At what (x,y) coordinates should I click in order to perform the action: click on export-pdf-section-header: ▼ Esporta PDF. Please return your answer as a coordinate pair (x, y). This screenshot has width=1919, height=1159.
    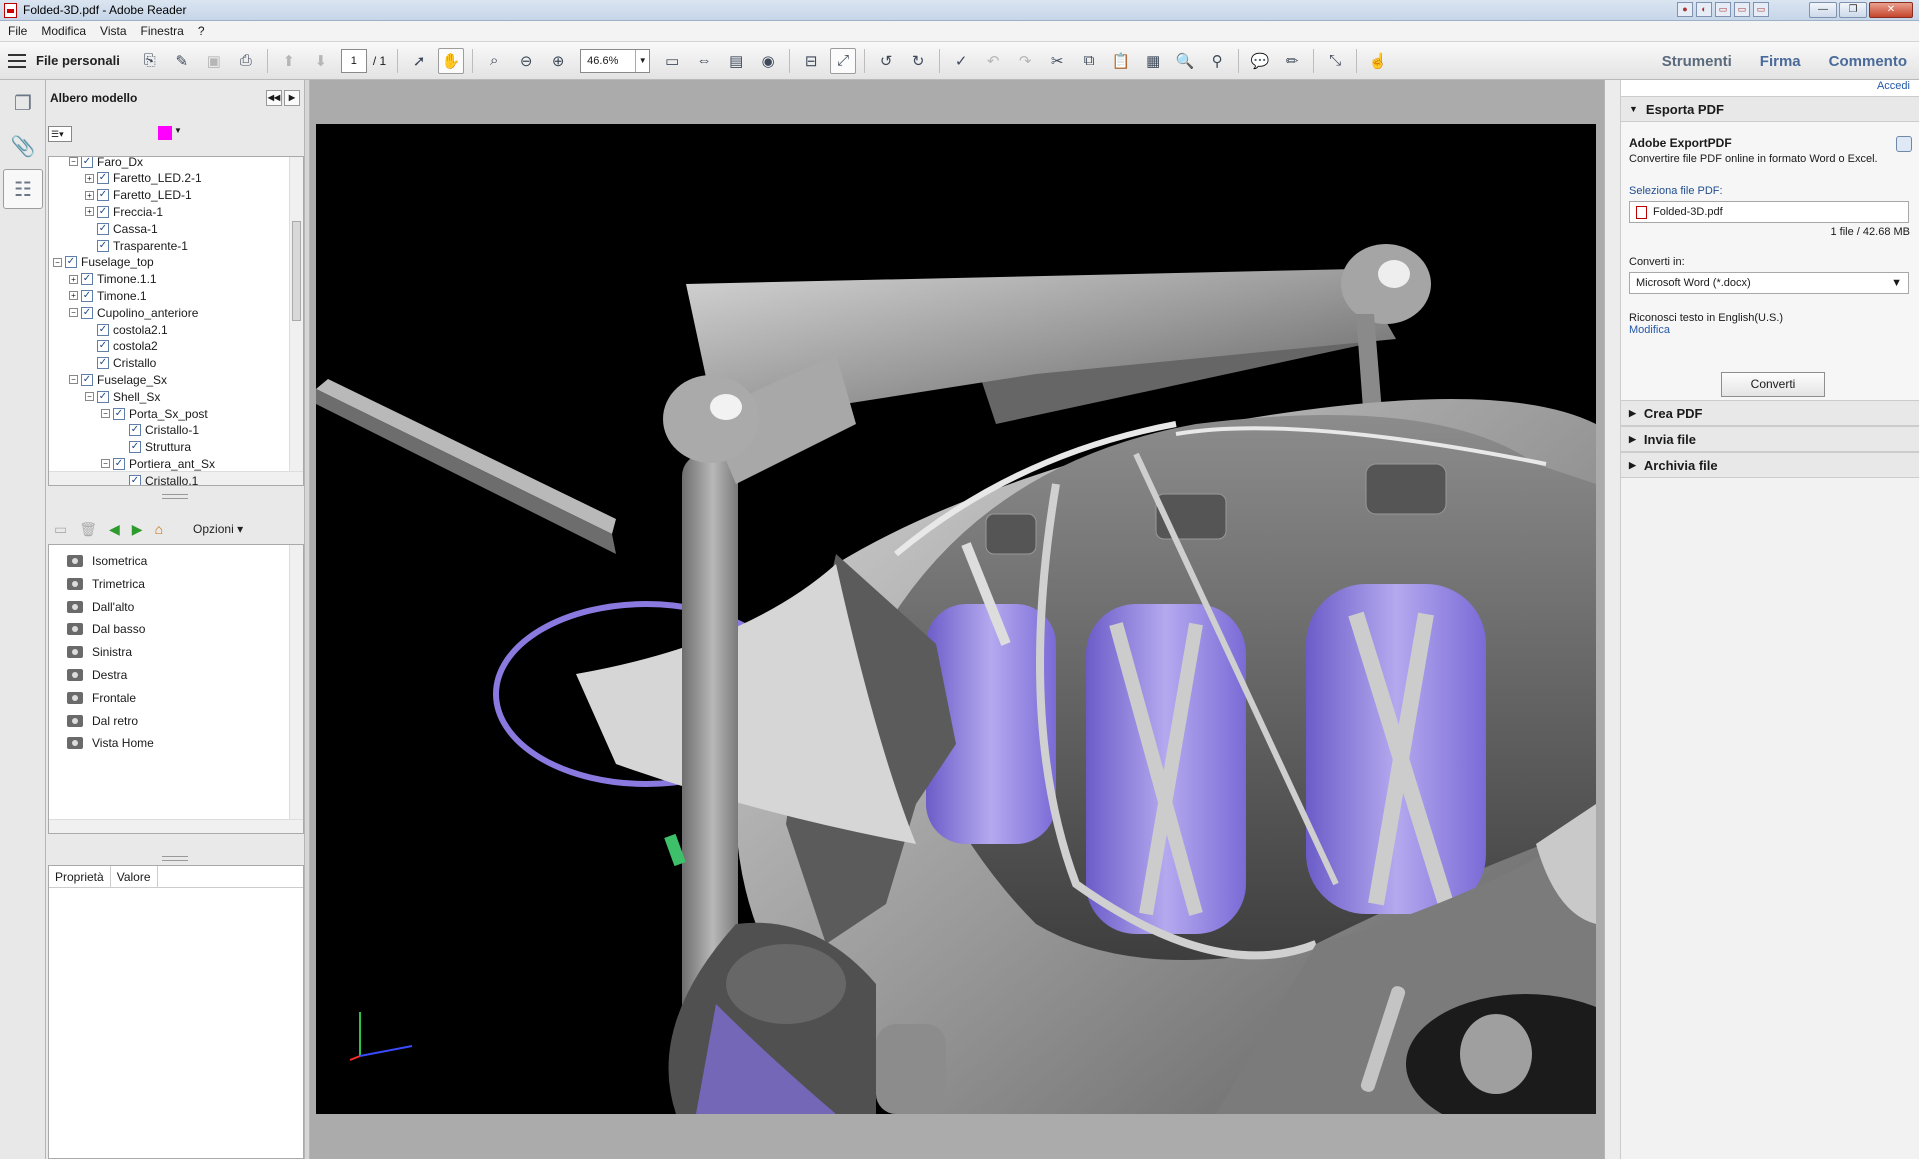
    Looking at the image, I should click on (1770, 109).